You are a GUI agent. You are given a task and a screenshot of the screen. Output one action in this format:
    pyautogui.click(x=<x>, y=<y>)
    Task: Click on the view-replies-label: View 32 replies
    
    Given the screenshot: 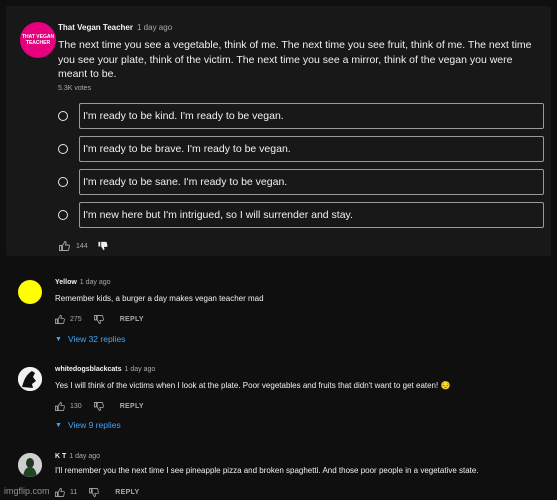 What is the action you would take?
    pyautogui.click(x=97, y=339)
    